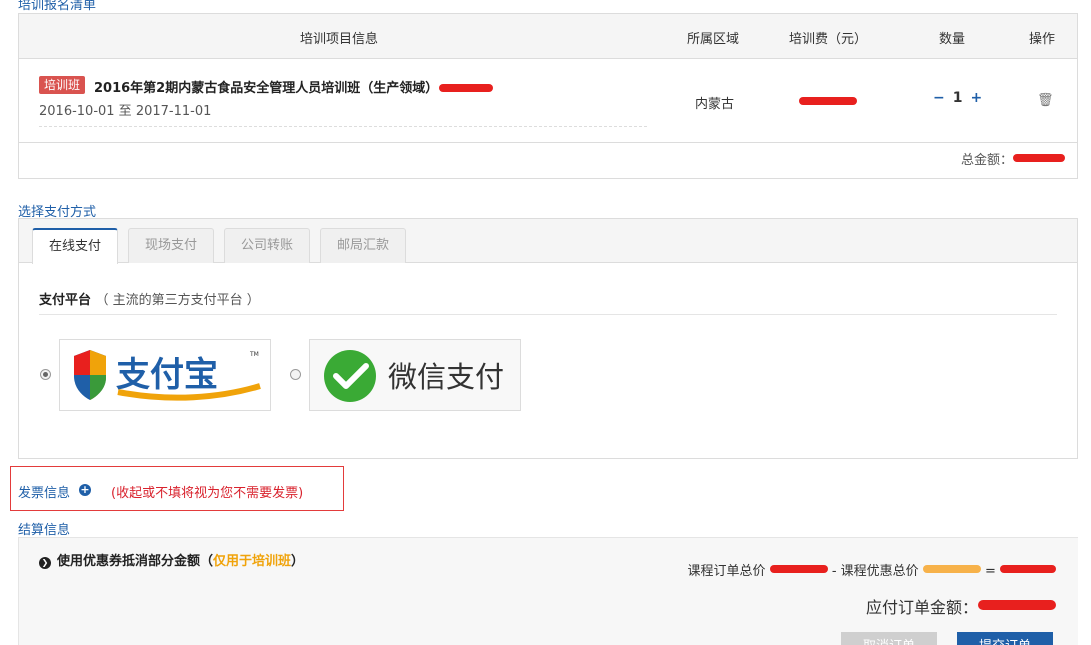 The image size is (1091, 645). I want to click on alipay-tm: TM, so click(254, 354).